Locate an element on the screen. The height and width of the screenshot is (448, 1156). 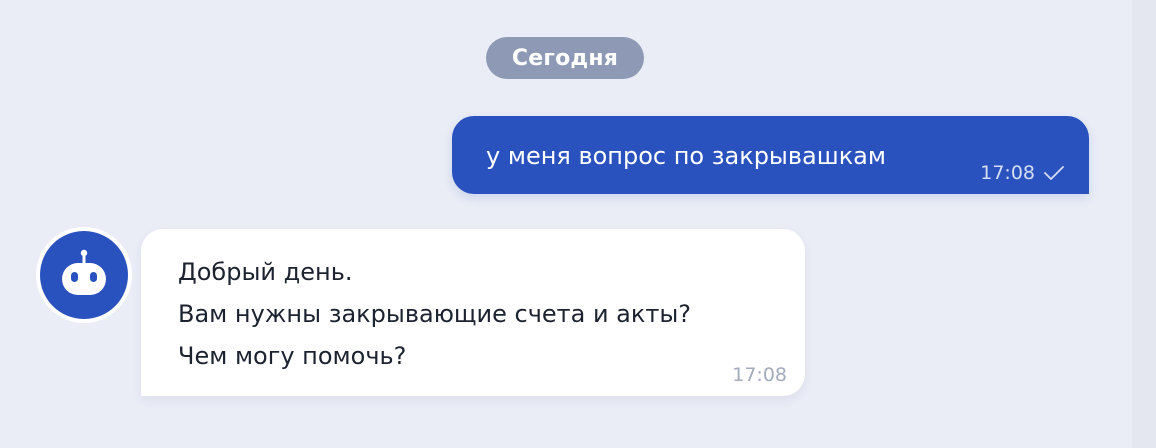
date-separator: Сегодня is located at coordinates (565, 58).